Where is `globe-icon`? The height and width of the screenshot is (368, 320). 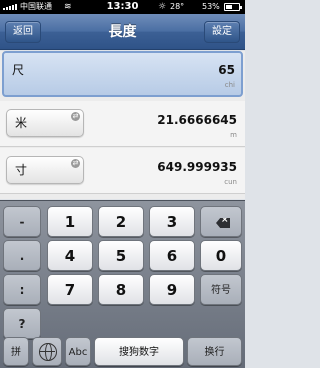
globe-icon is located at coordinates (48, 352).